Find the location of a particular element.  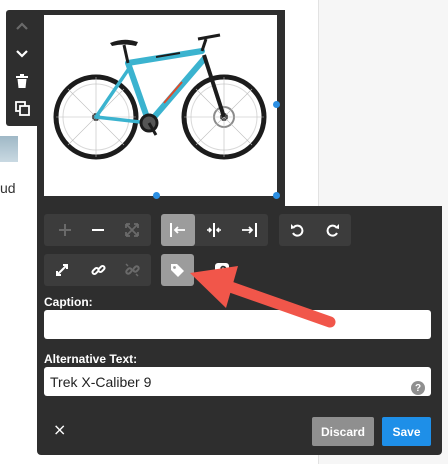

zoom-out-button is located at coordinates (98, 230).